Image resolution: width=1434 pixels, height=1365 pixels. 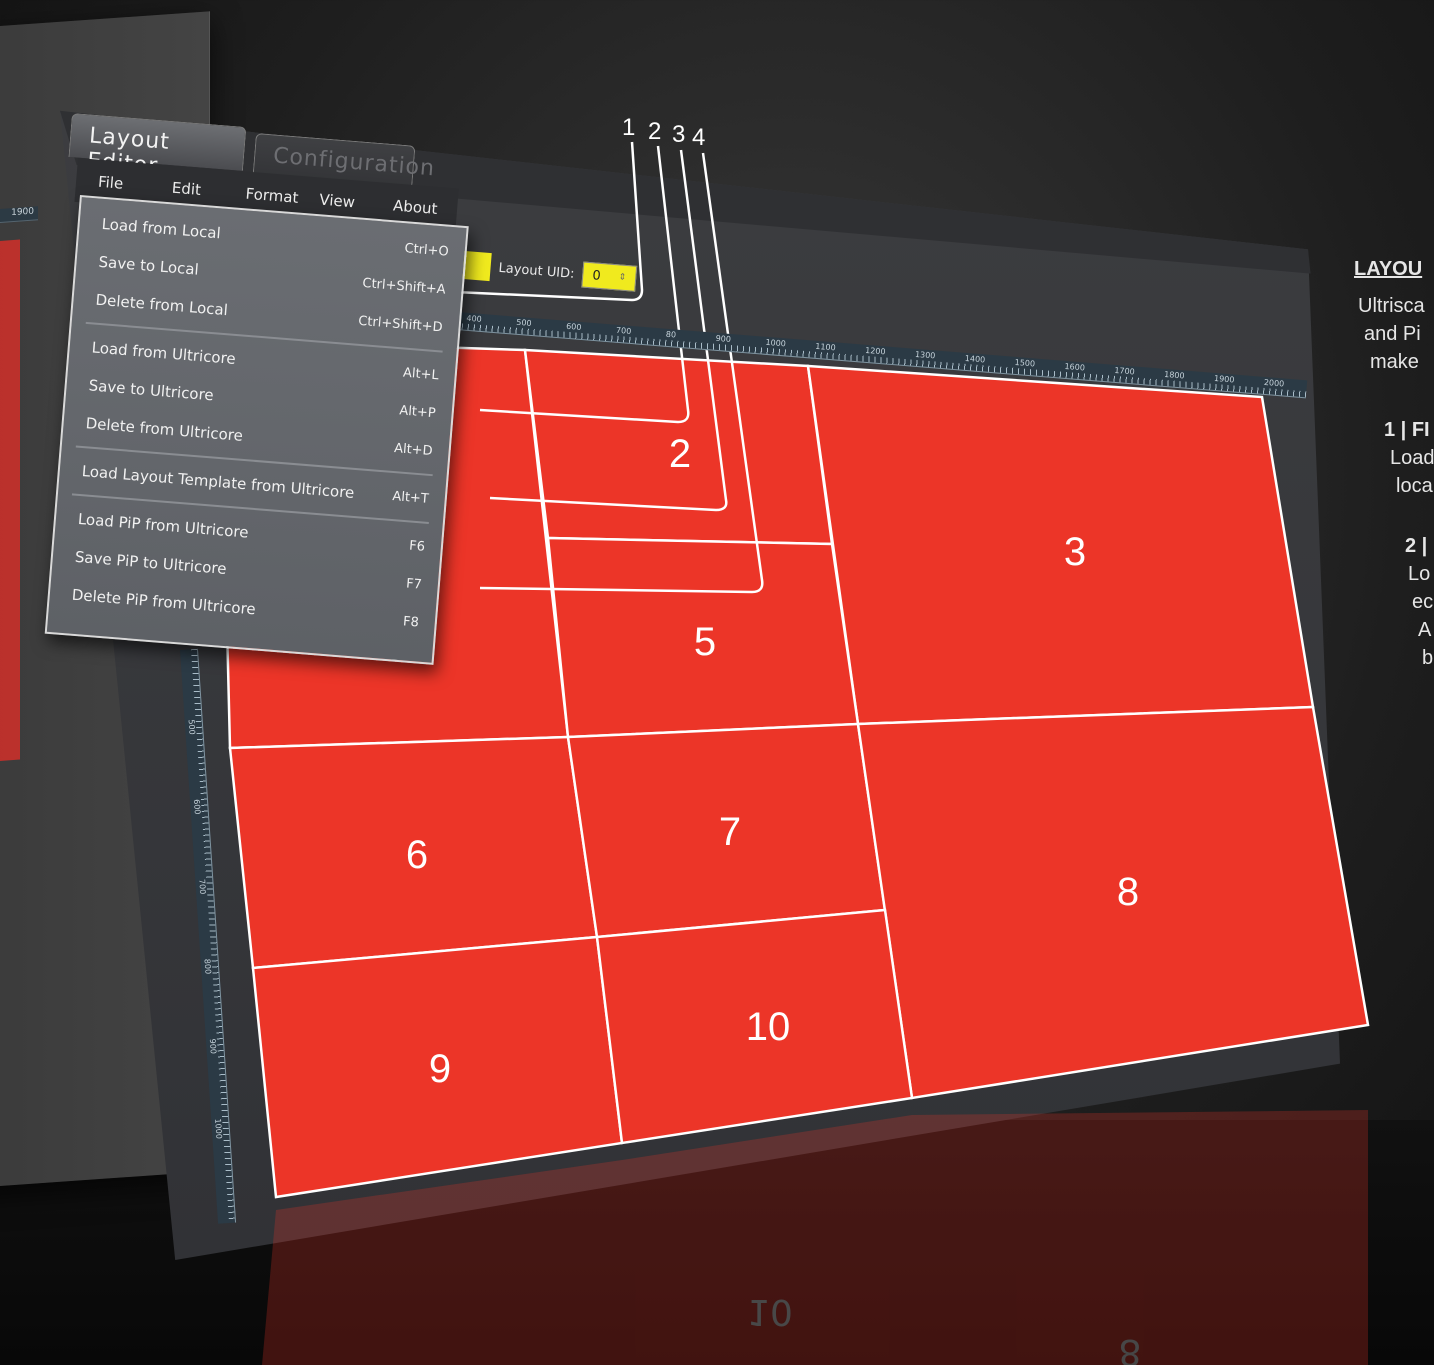 What do you see at coordinates (404, 286) in the screenshot?
I see `menu-item-shortcut: Ctrl+Shift+A` at bounding box center [404, 286].